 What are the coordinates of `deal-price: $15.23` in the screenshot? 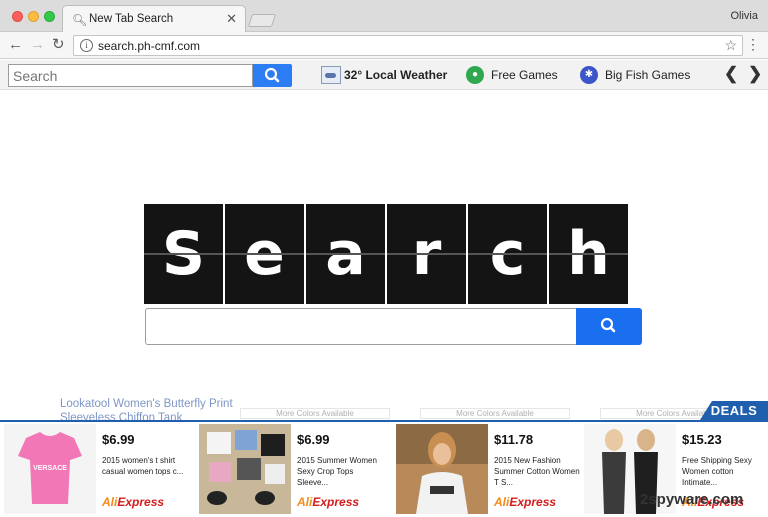 It's located at (702, 439).